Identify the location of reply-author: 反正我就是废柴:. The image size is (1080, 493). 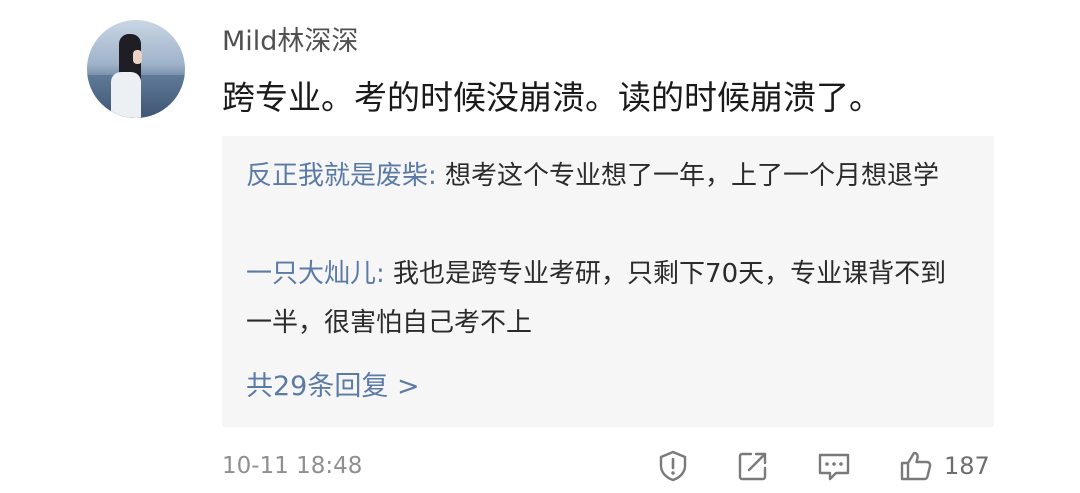
(341, 176).